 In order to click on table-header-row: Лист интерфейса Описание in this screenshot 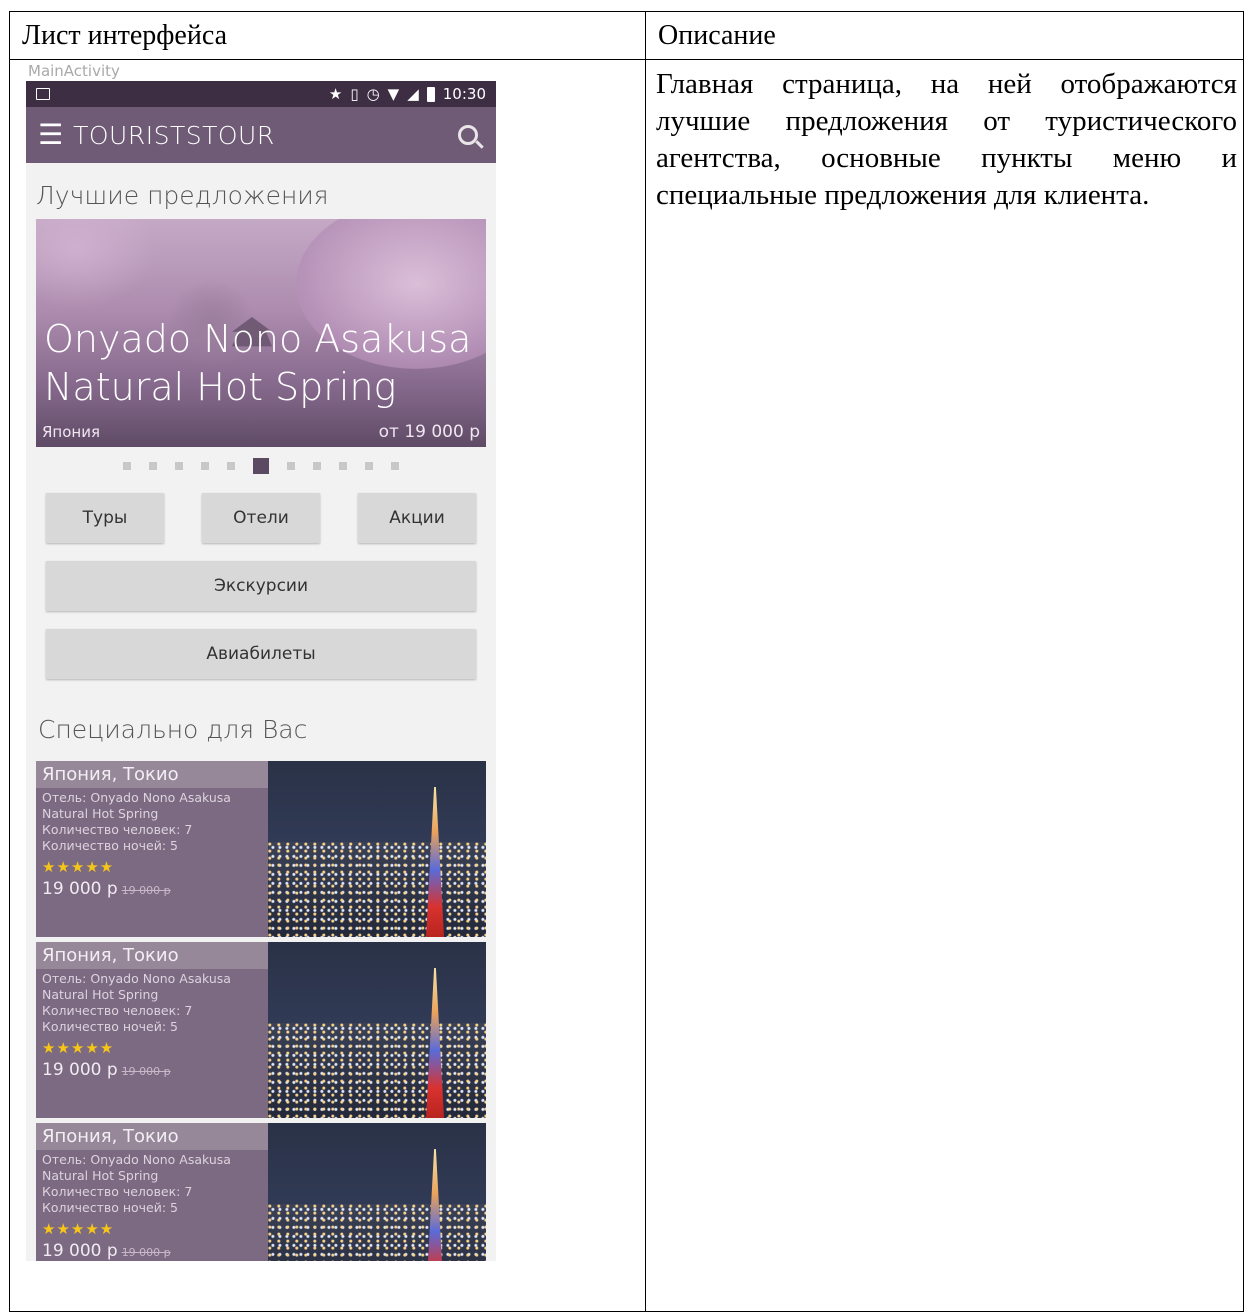, I will do `click(626, 35)`.